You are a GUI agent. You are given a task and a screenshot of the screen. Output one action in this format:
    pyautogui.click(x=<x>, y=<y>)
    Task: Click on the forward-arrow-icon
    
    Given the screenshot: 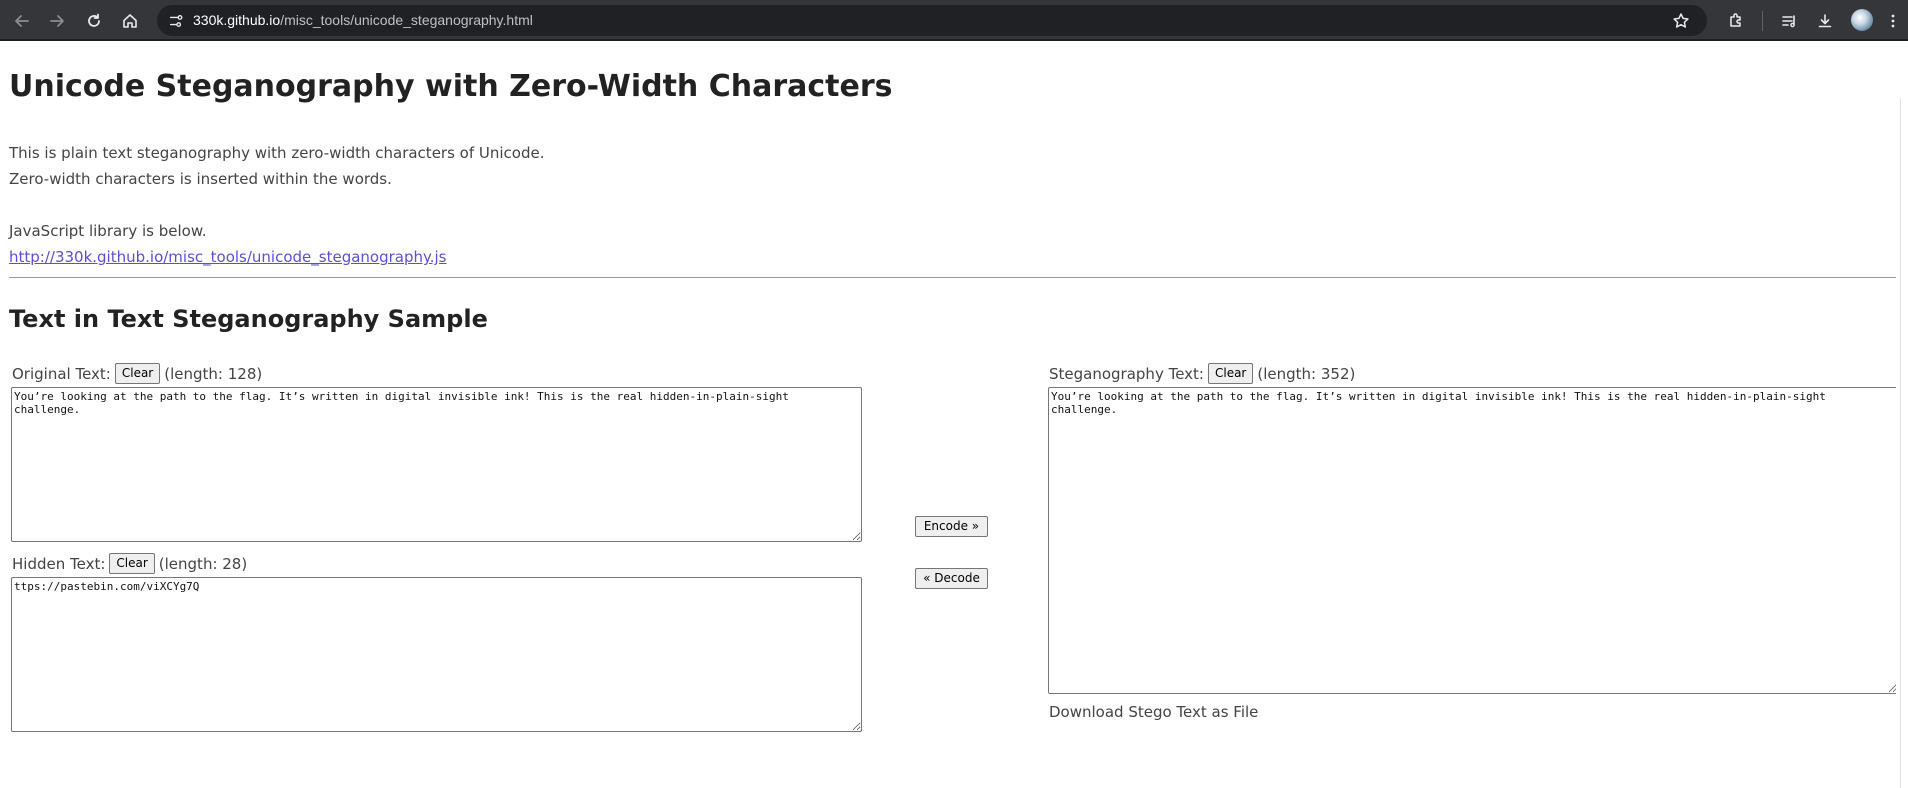 What is the action you would take?
    pyautogui.click(x=57, y=21)
    